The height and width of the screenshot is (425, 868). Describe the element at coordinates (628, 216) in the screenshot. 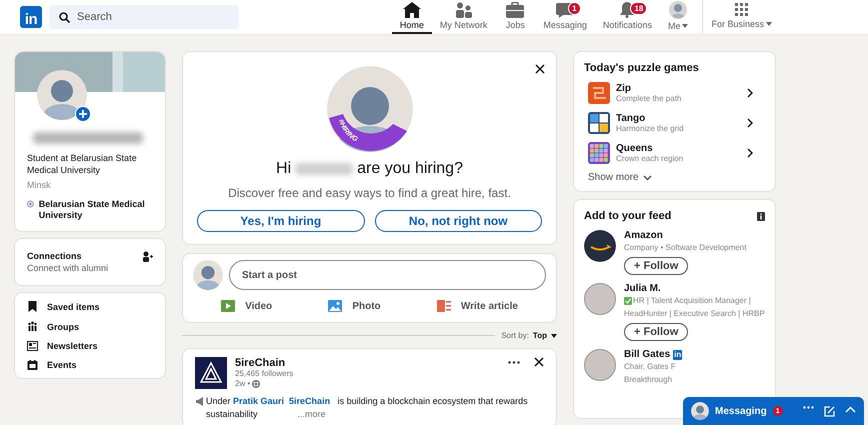

I see `feed-title: Add to your feed` at that location.